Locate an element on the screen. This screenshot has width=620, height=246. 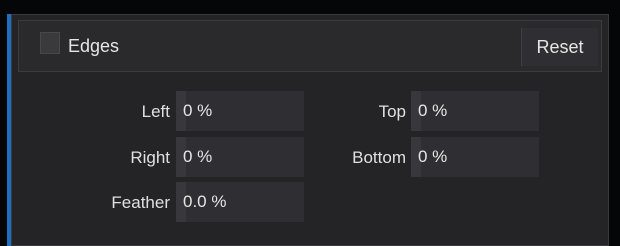
right-value: 0 % is located at coordinates (198, 156).